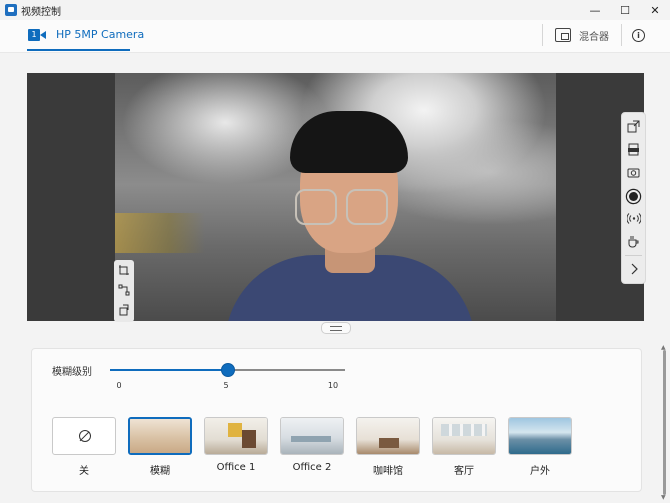 The image size is (670, 503). What do you see at coordinates (633, 241) in the screenshot?
I see `coffee-icon` at bounding box center [633, 241].